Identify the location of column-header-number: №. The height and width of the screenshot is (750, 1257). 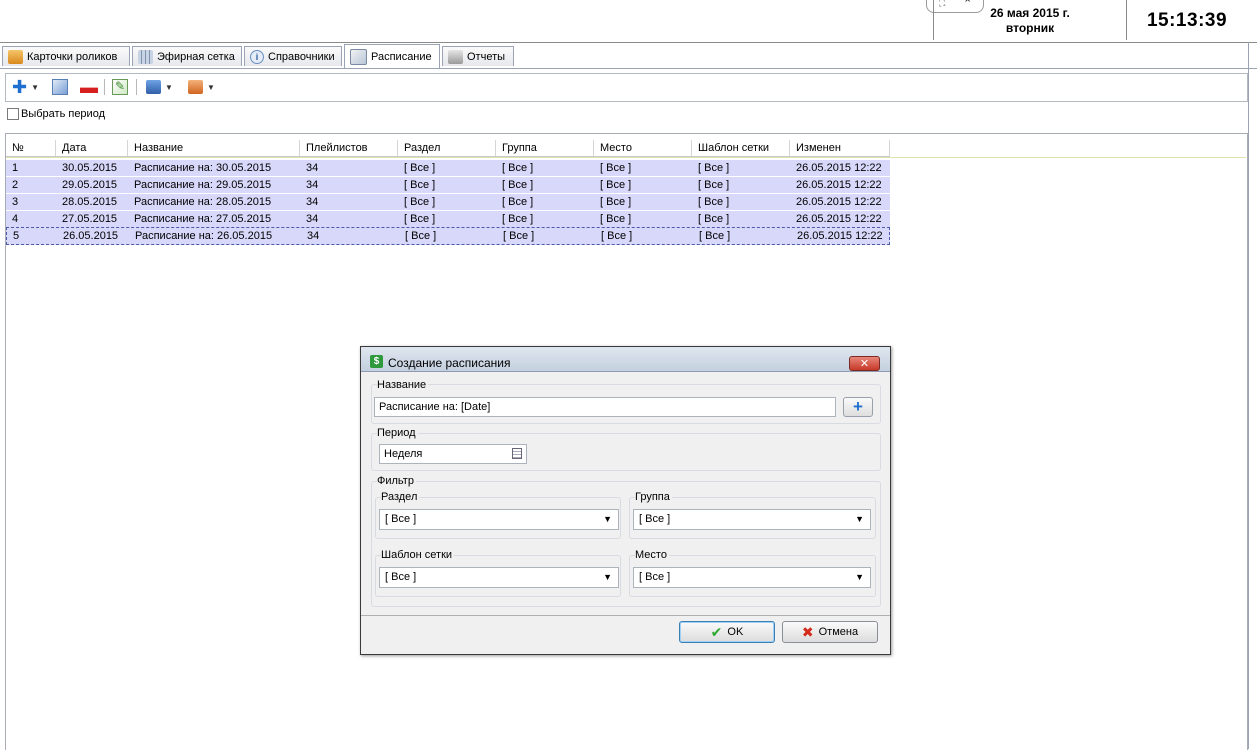
(31, 148).